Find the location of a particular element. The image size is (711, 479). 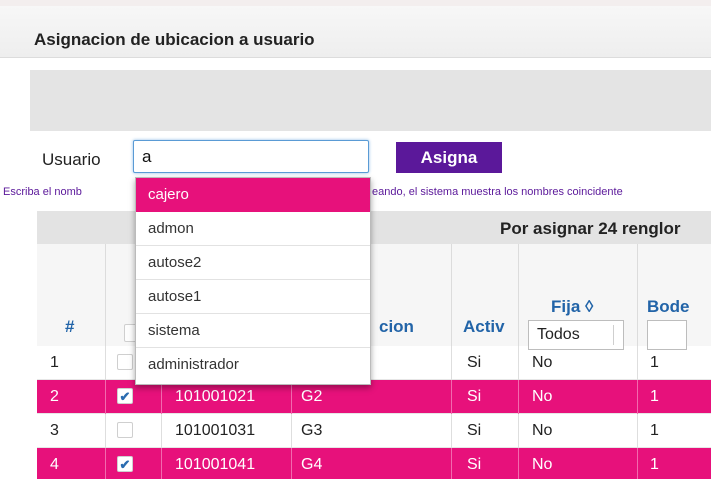

autocomplete-option-cajero: cajero is located at coordinates (253, 195).